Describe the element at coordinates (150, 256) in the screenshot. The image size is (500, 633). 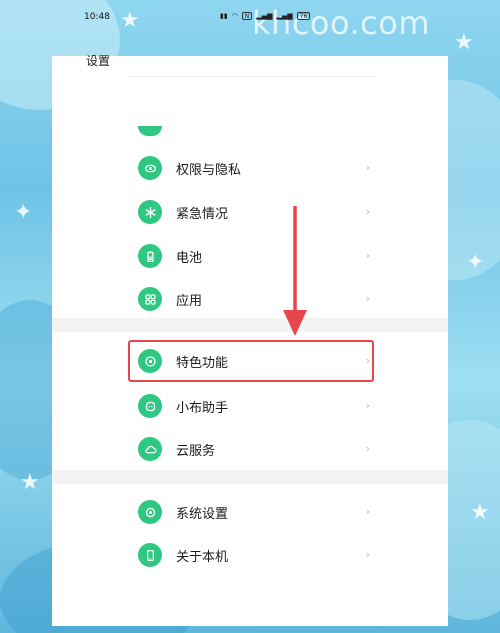
I see `battery-icon` at that location.